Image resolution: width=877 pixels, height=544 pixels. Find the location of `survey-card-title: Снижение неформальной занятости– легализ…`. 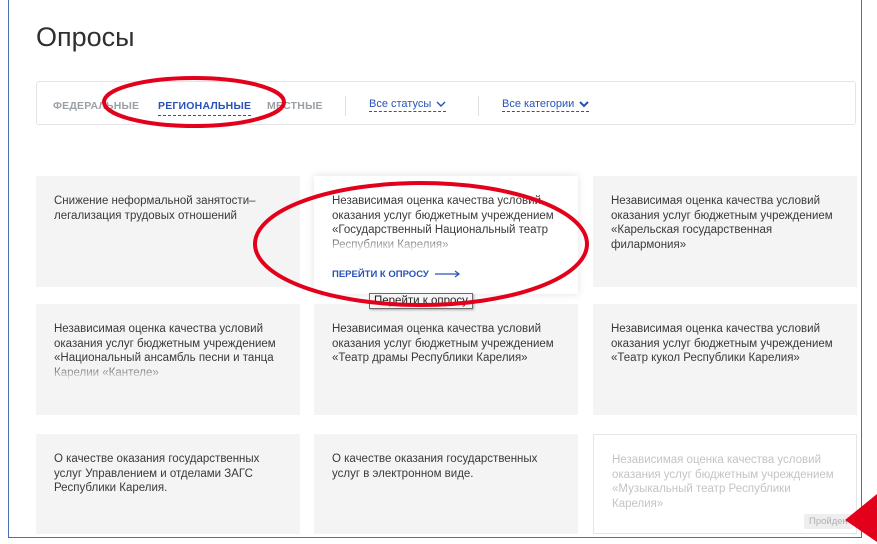

survey-card-title: Снижение неформальной занятости– легализ… is located at coordinates (155, 208).